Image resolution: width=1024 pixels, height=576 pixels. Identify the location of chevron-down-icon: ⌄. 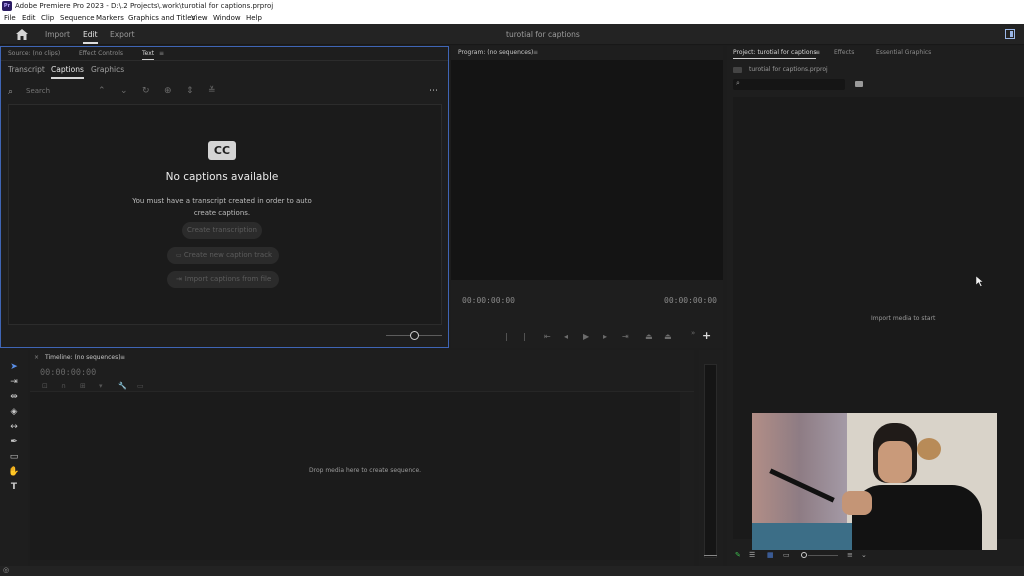
(124, 91).